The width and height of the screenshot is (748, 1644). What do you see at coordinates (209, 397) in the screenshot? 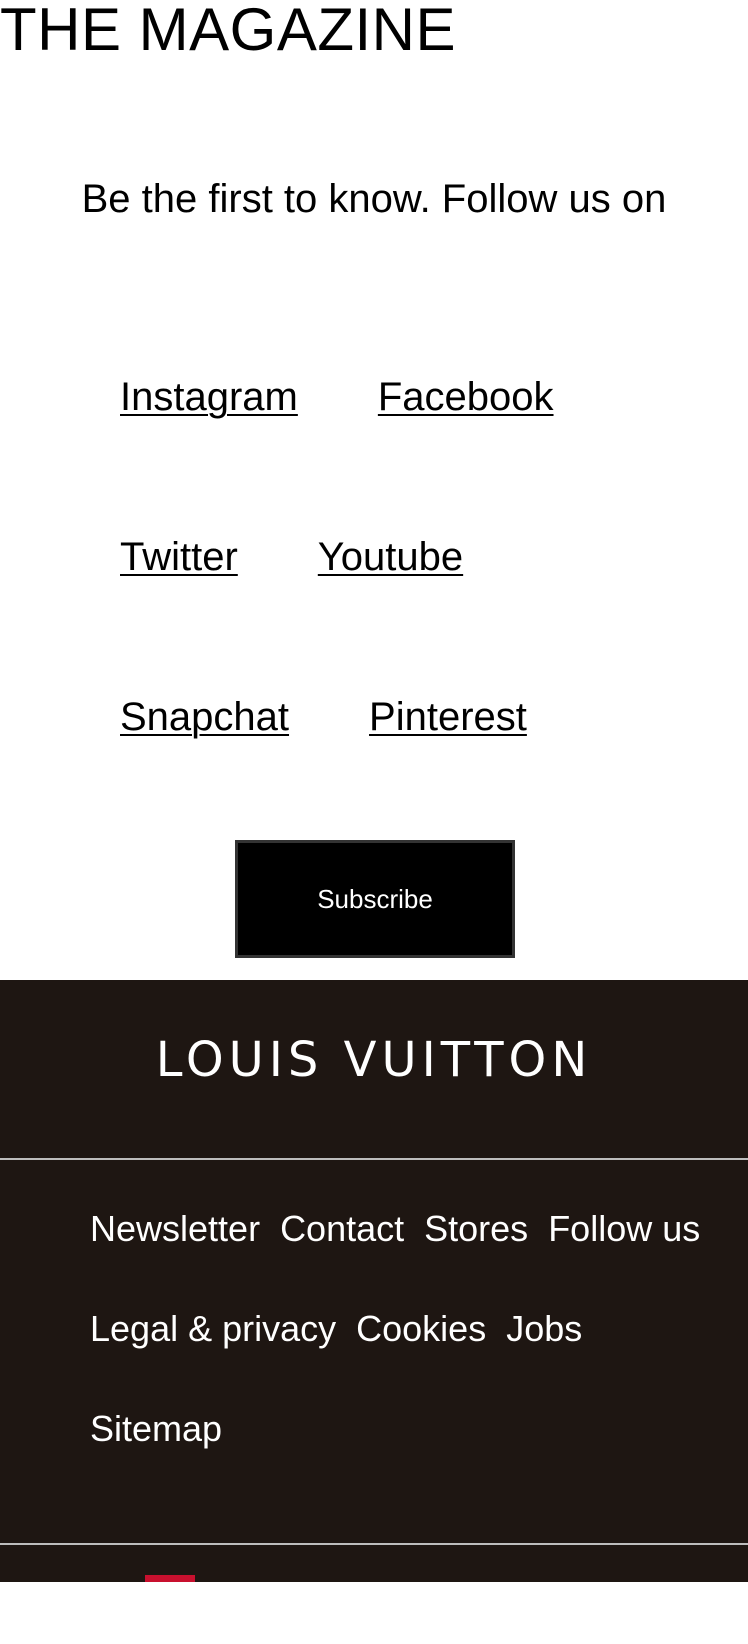
I see `instagram-link: Instagram` at bounding box center [209, 397].